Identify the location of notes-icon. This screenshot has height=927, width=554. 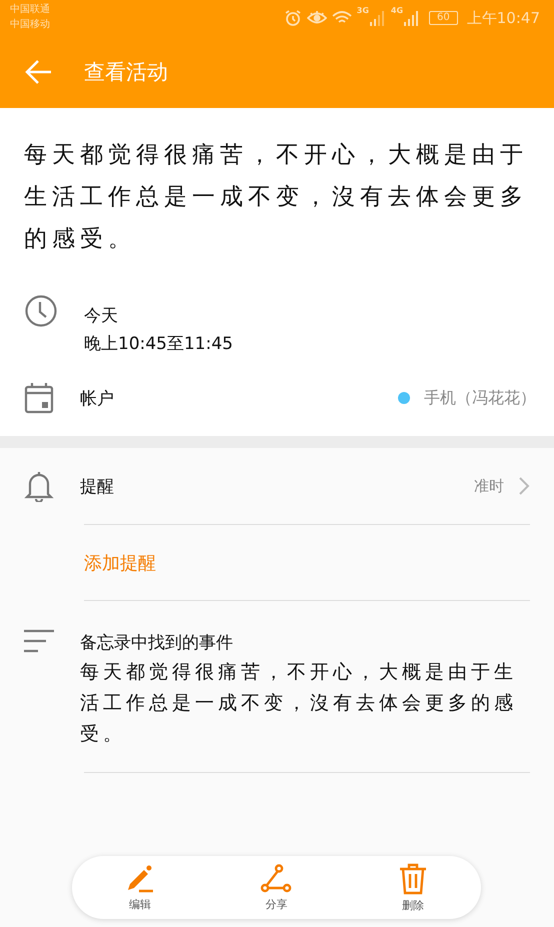
(39, 641).